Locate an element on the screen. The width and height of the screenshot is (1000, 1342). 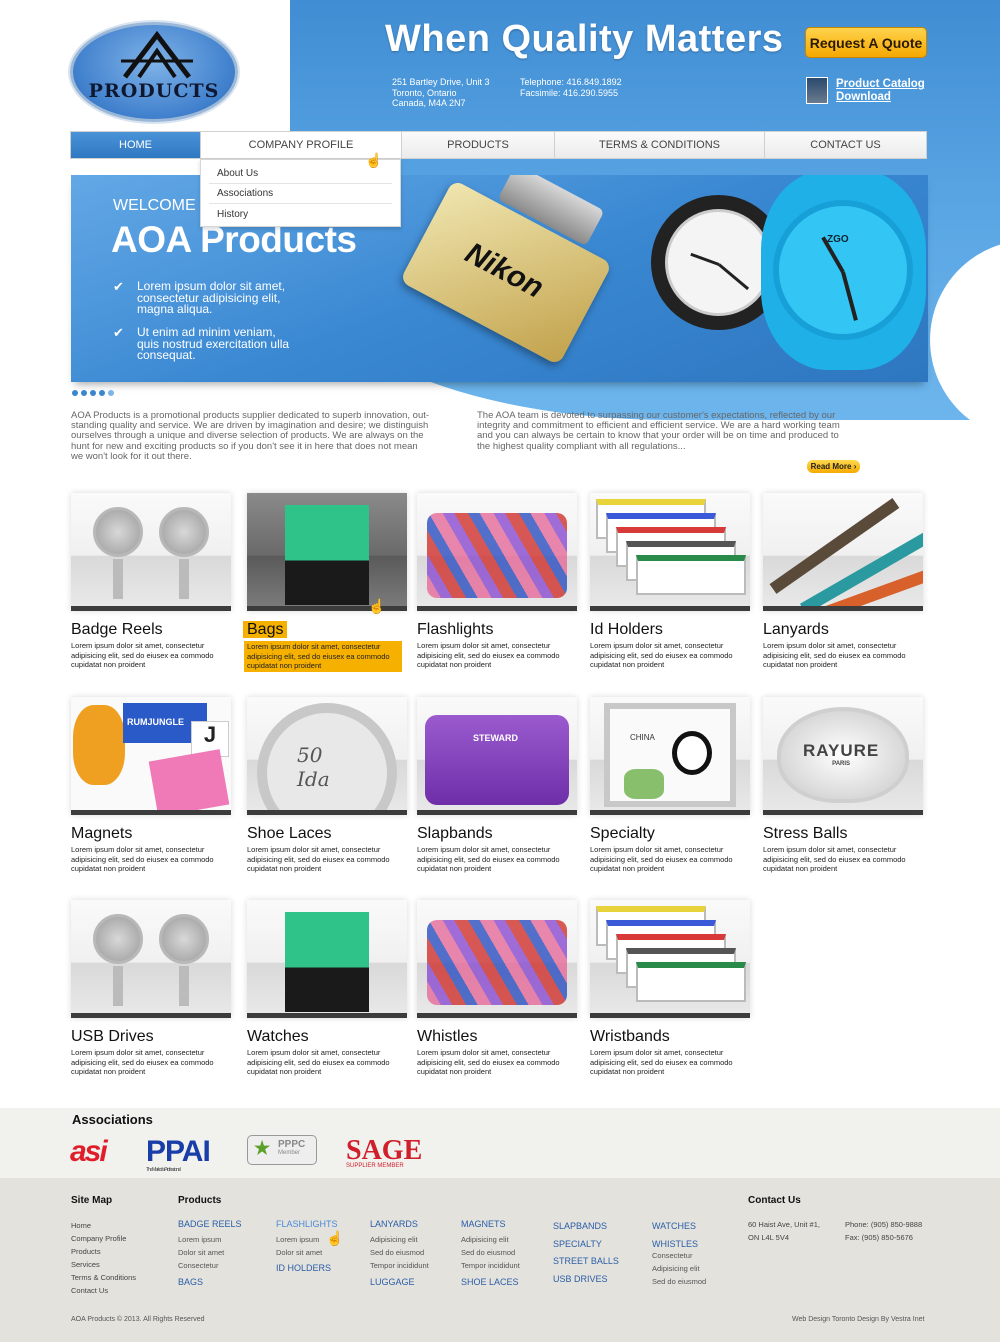
footer-col-6: WATCHES WHISTLES is located at coordinates (675, 1235).